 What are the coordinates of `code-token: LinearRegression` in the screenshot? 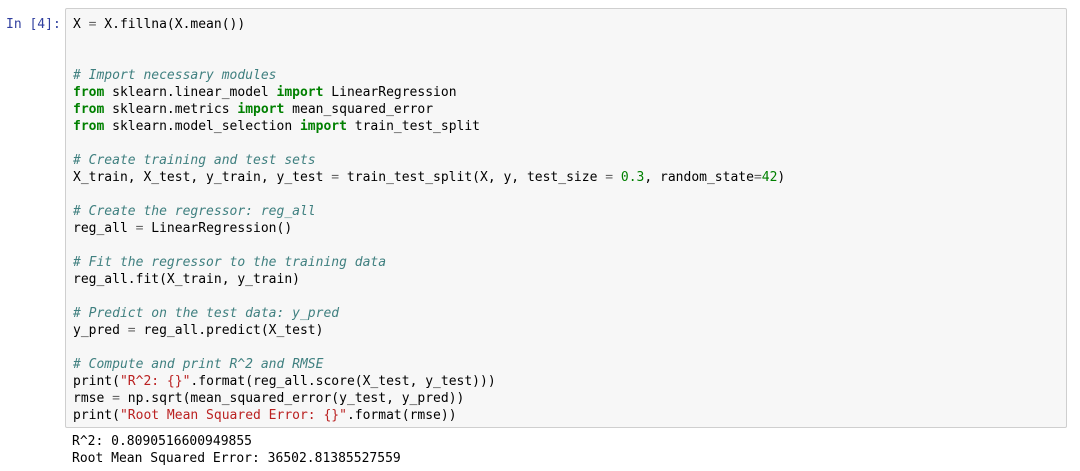 It's located at (390, 92).